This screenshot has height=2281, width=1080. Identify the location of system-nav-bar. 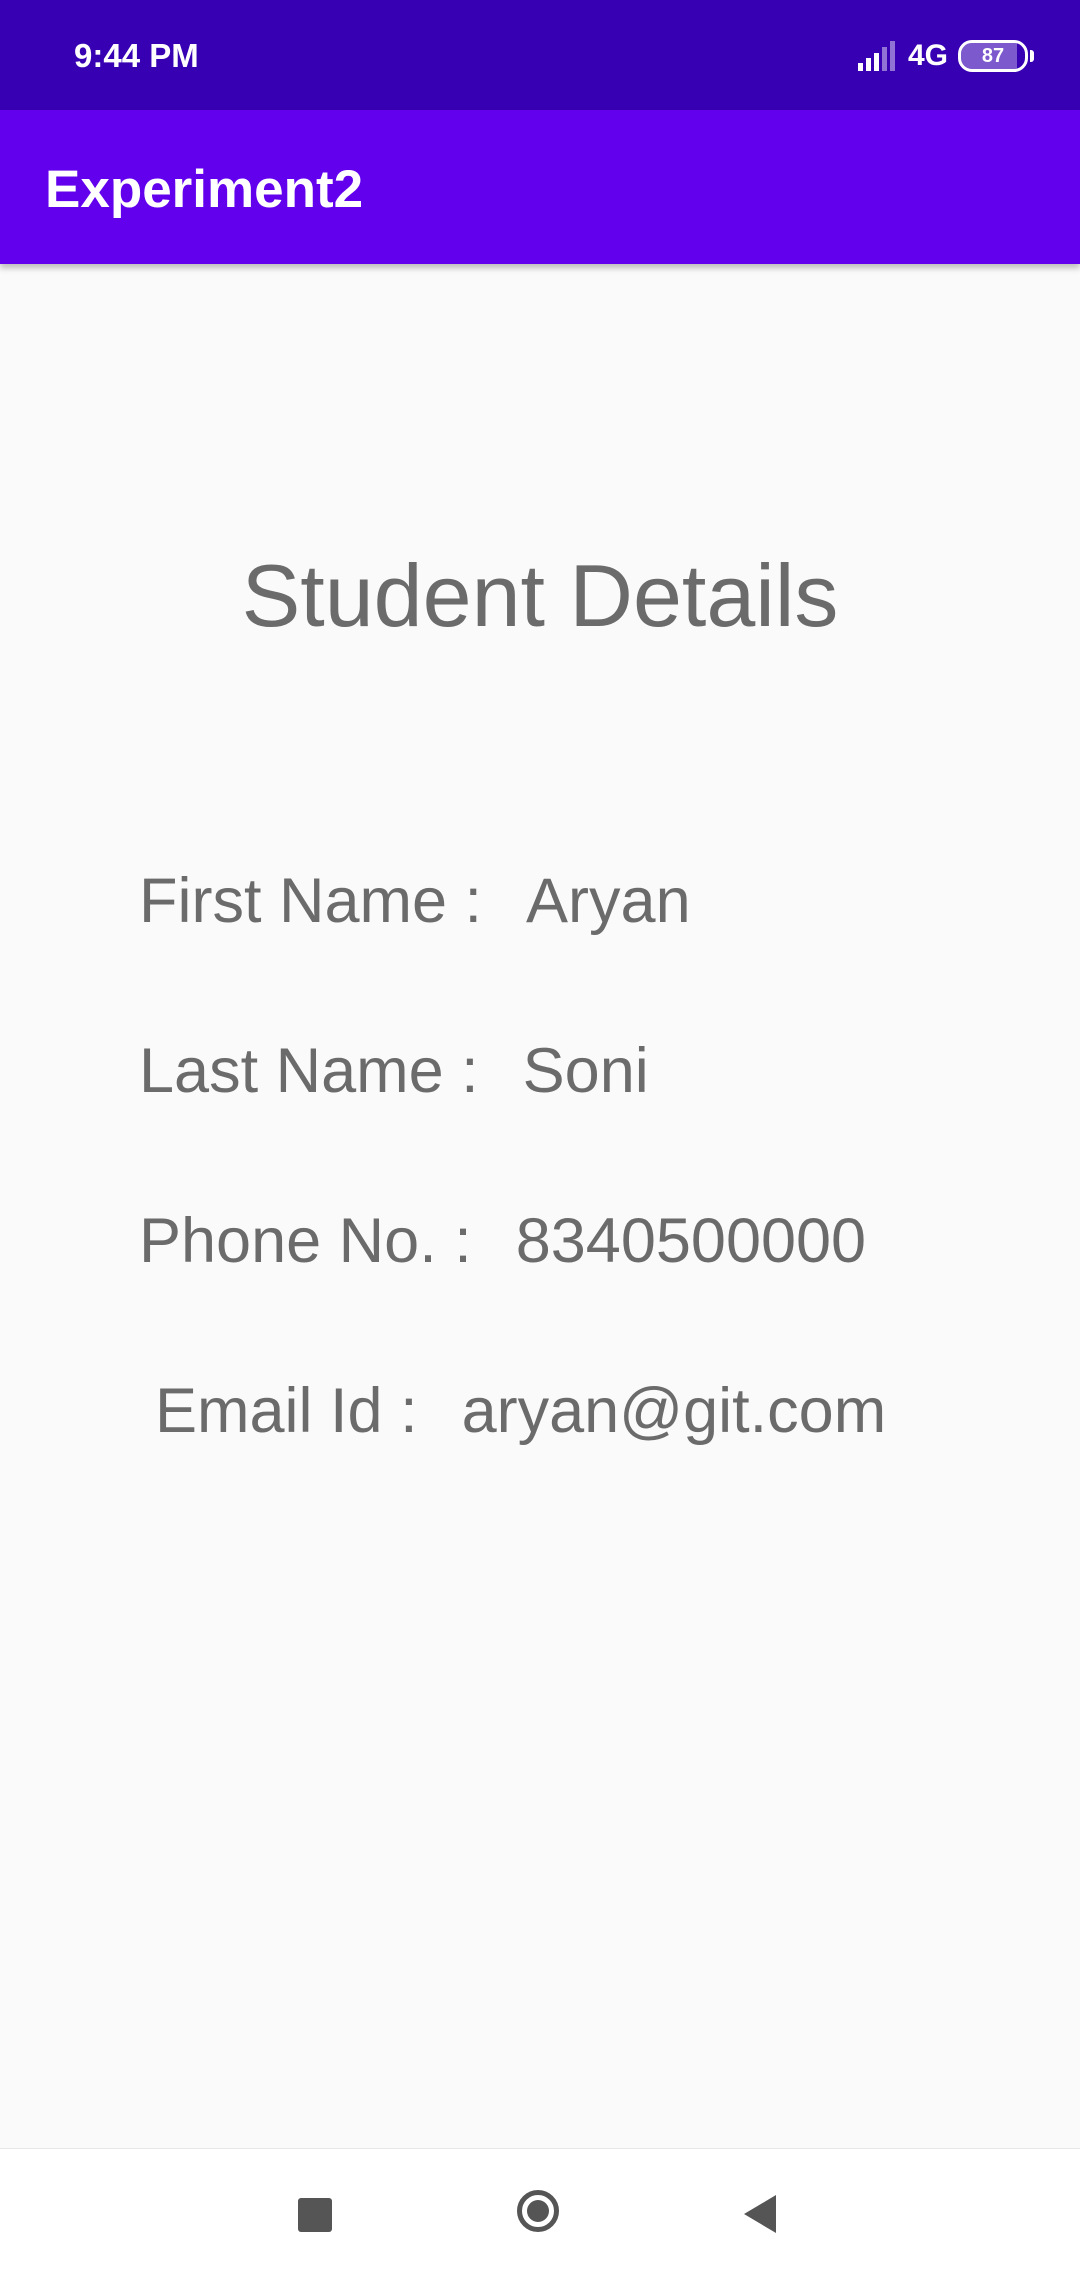
(540, 2214).